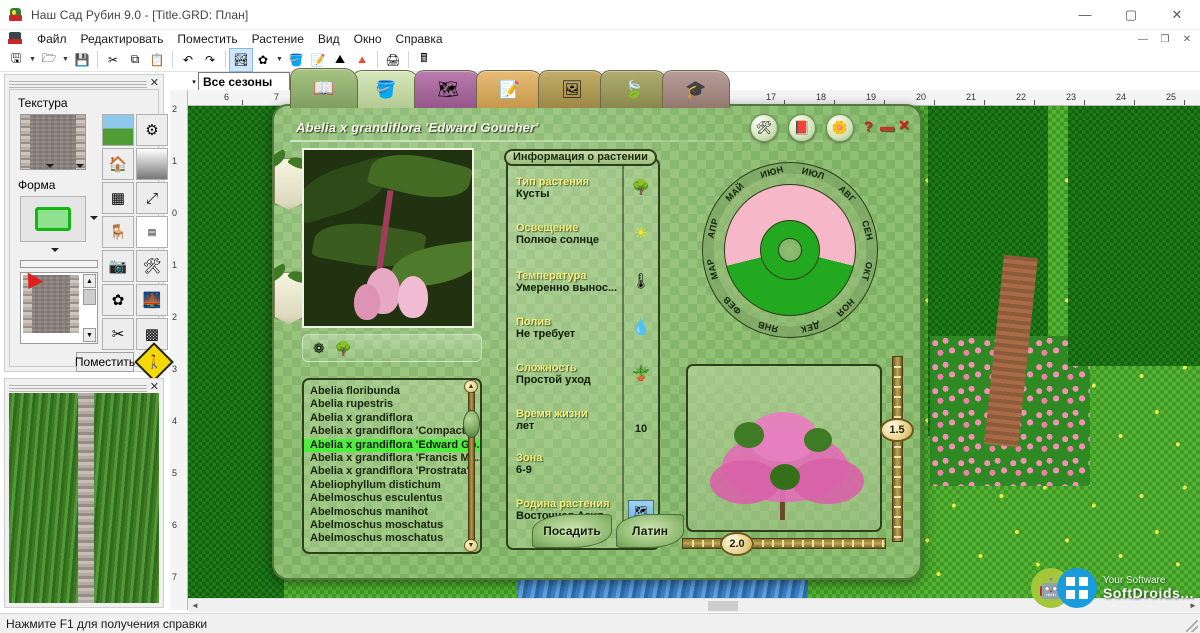 Image resolution: width=1200 pixels, height=633 pixels. Describe the element at coordinates (118, 198) in the screenshot. I see `fence-tool-icon: ▦` at that location.